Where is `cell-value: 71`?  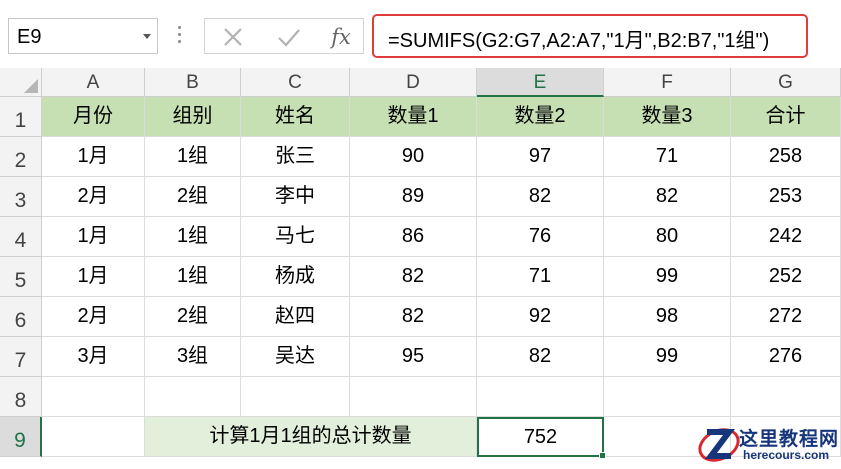
cell-value: 71 is located at coordinates (667, 156).